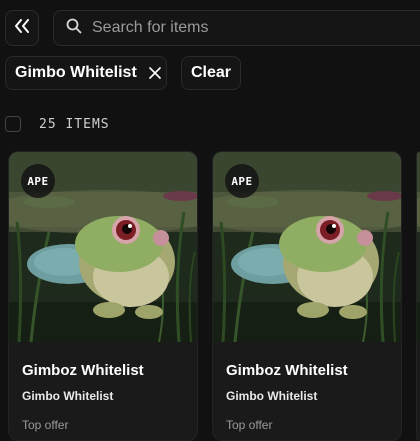  I want to click on filter-chip-label: Gimbo Whitelist, so click(76, 72).